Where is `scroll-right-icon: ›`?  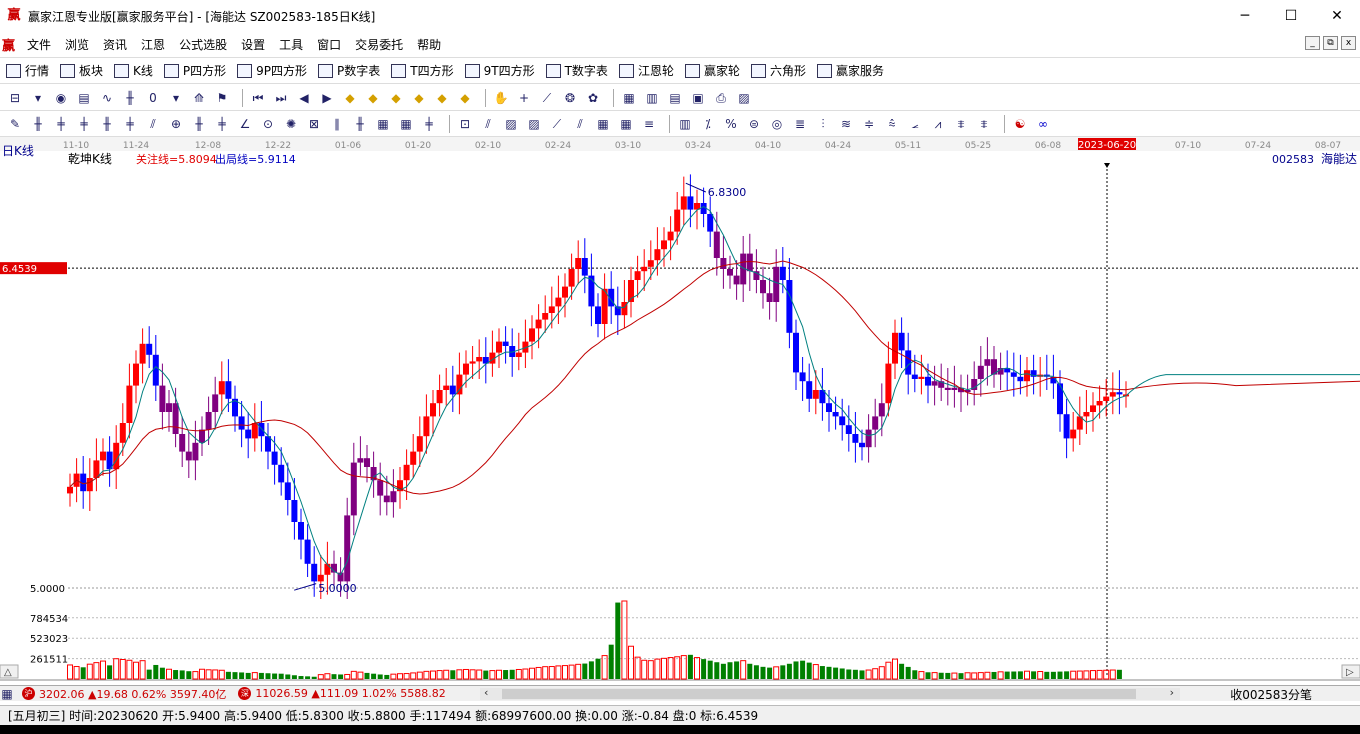
scroll-right-icon: › is located at coordinates (1172, 692).